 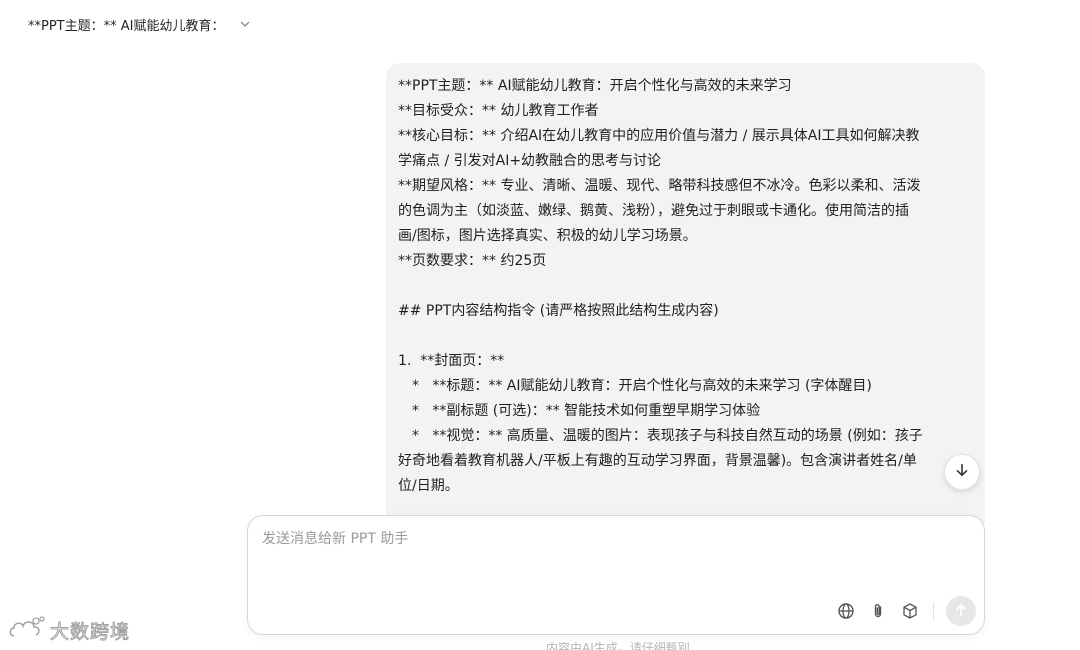 What do you see at coordinates (547, 236) in the screenshot?
I see `message-line: 画/图标，图片选择真实、积极的幼儿学习场景。` at bounding box center [547, 236].